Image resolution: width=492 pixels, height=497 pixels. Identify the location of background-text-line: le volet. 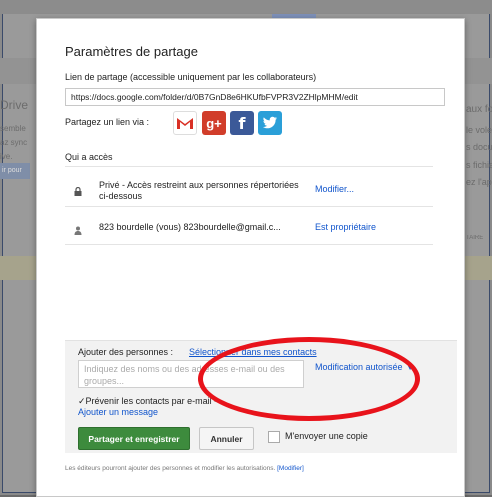
(479, 130).